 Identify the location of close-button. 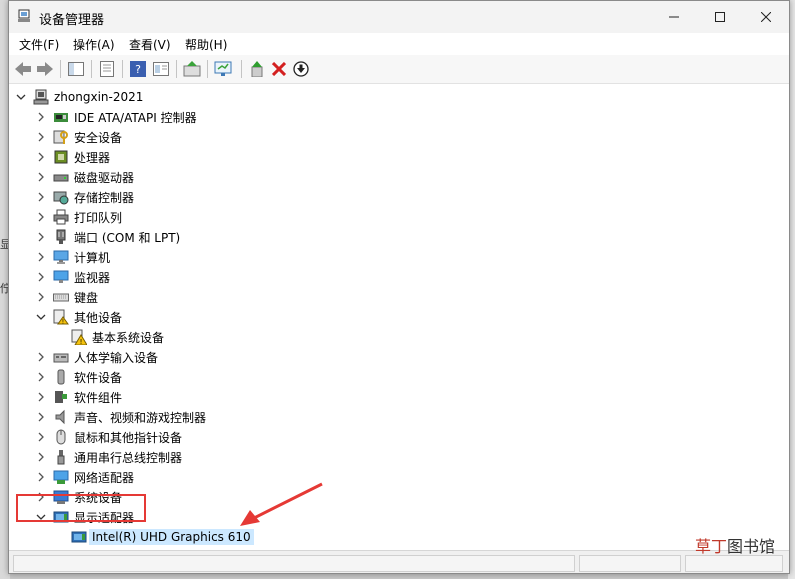
(766, 17).